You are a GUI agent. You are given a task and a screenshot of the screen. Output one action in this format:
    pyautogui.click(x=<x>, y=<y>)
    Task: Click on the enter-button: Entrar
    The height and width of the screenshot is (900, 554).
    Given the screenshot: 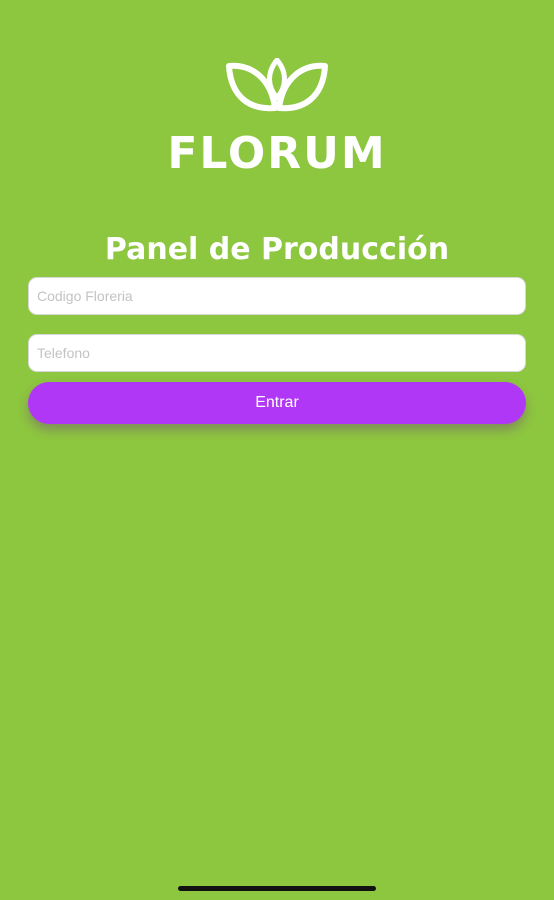 What is the action you would take?
    pyautogui.click(x=277, y=403)
    